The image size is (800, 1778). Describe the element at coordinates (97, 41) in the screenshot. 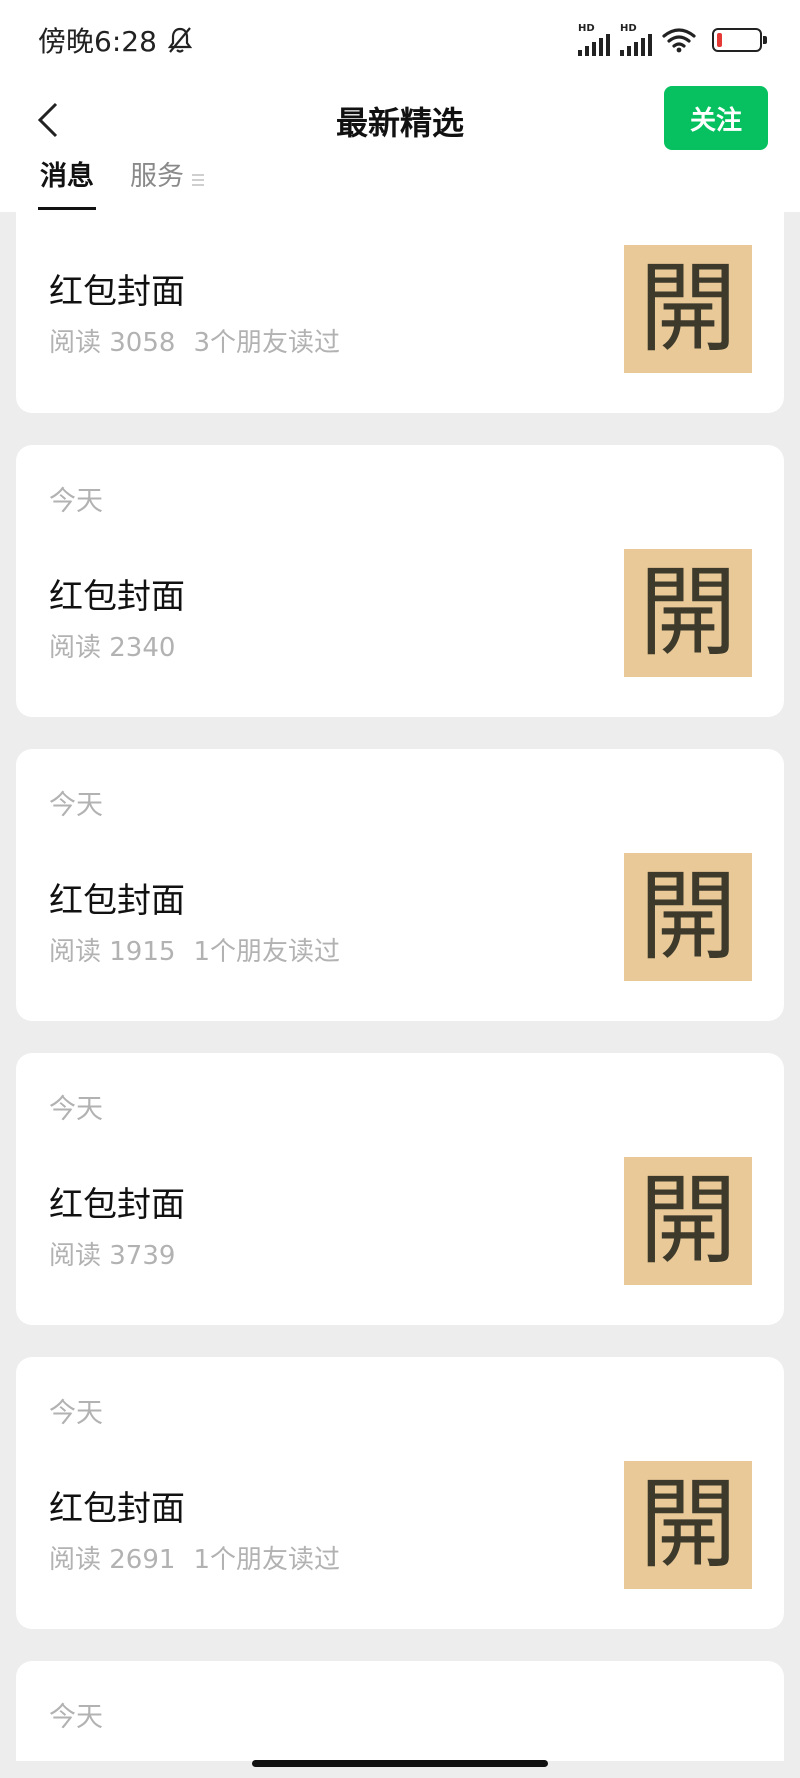

I see `status-time: 傍晚6:28` at that location.